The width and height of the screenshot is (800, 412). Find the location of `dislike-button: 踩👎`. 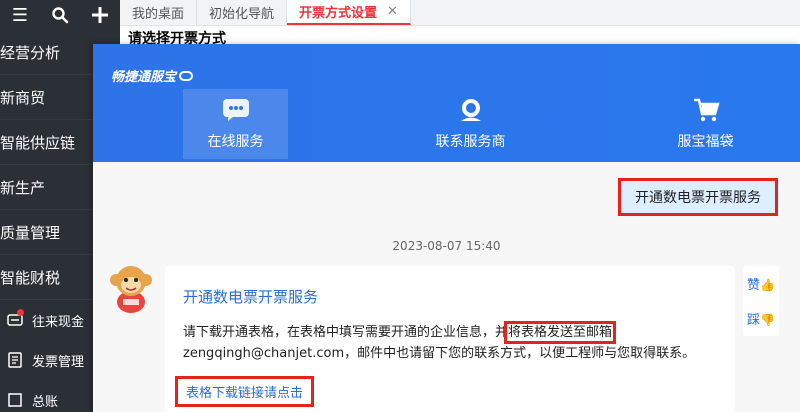

dislike-button: 踩👎 is located at coordinates (761, 318).